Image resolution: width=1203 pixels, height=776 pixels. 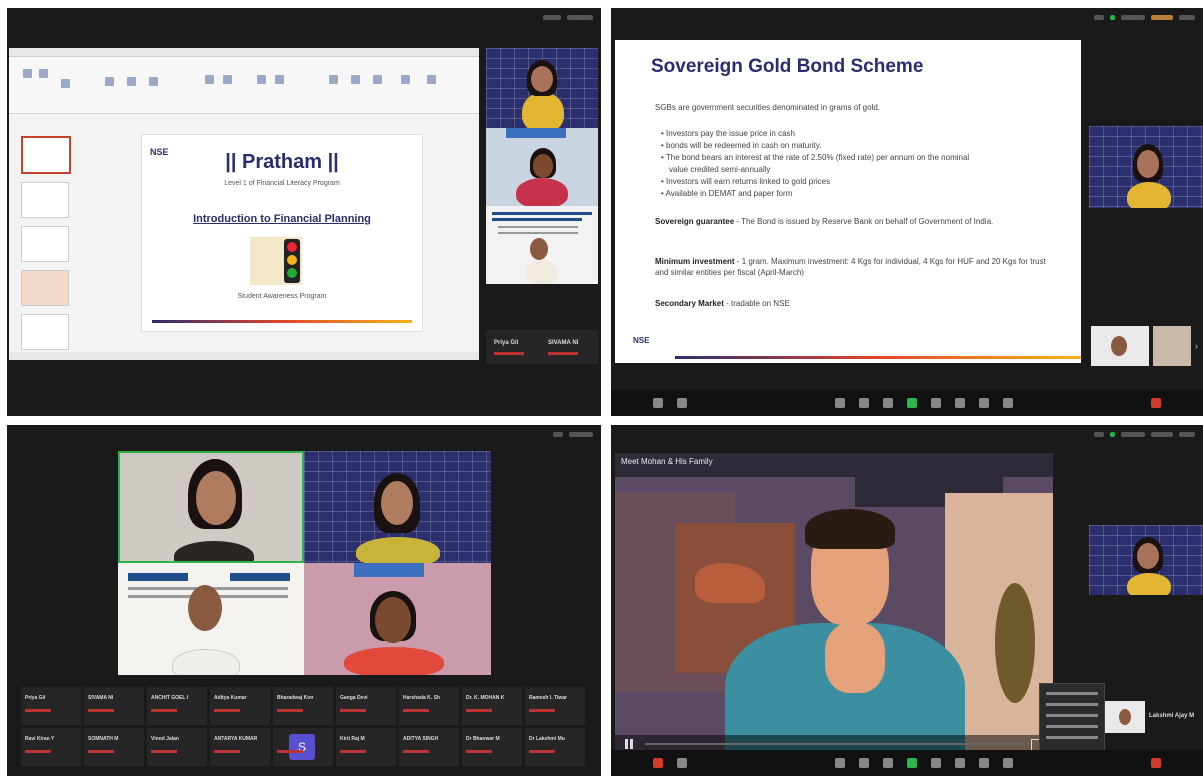 I want to click on mic-icon, so click(x=658, y=403).